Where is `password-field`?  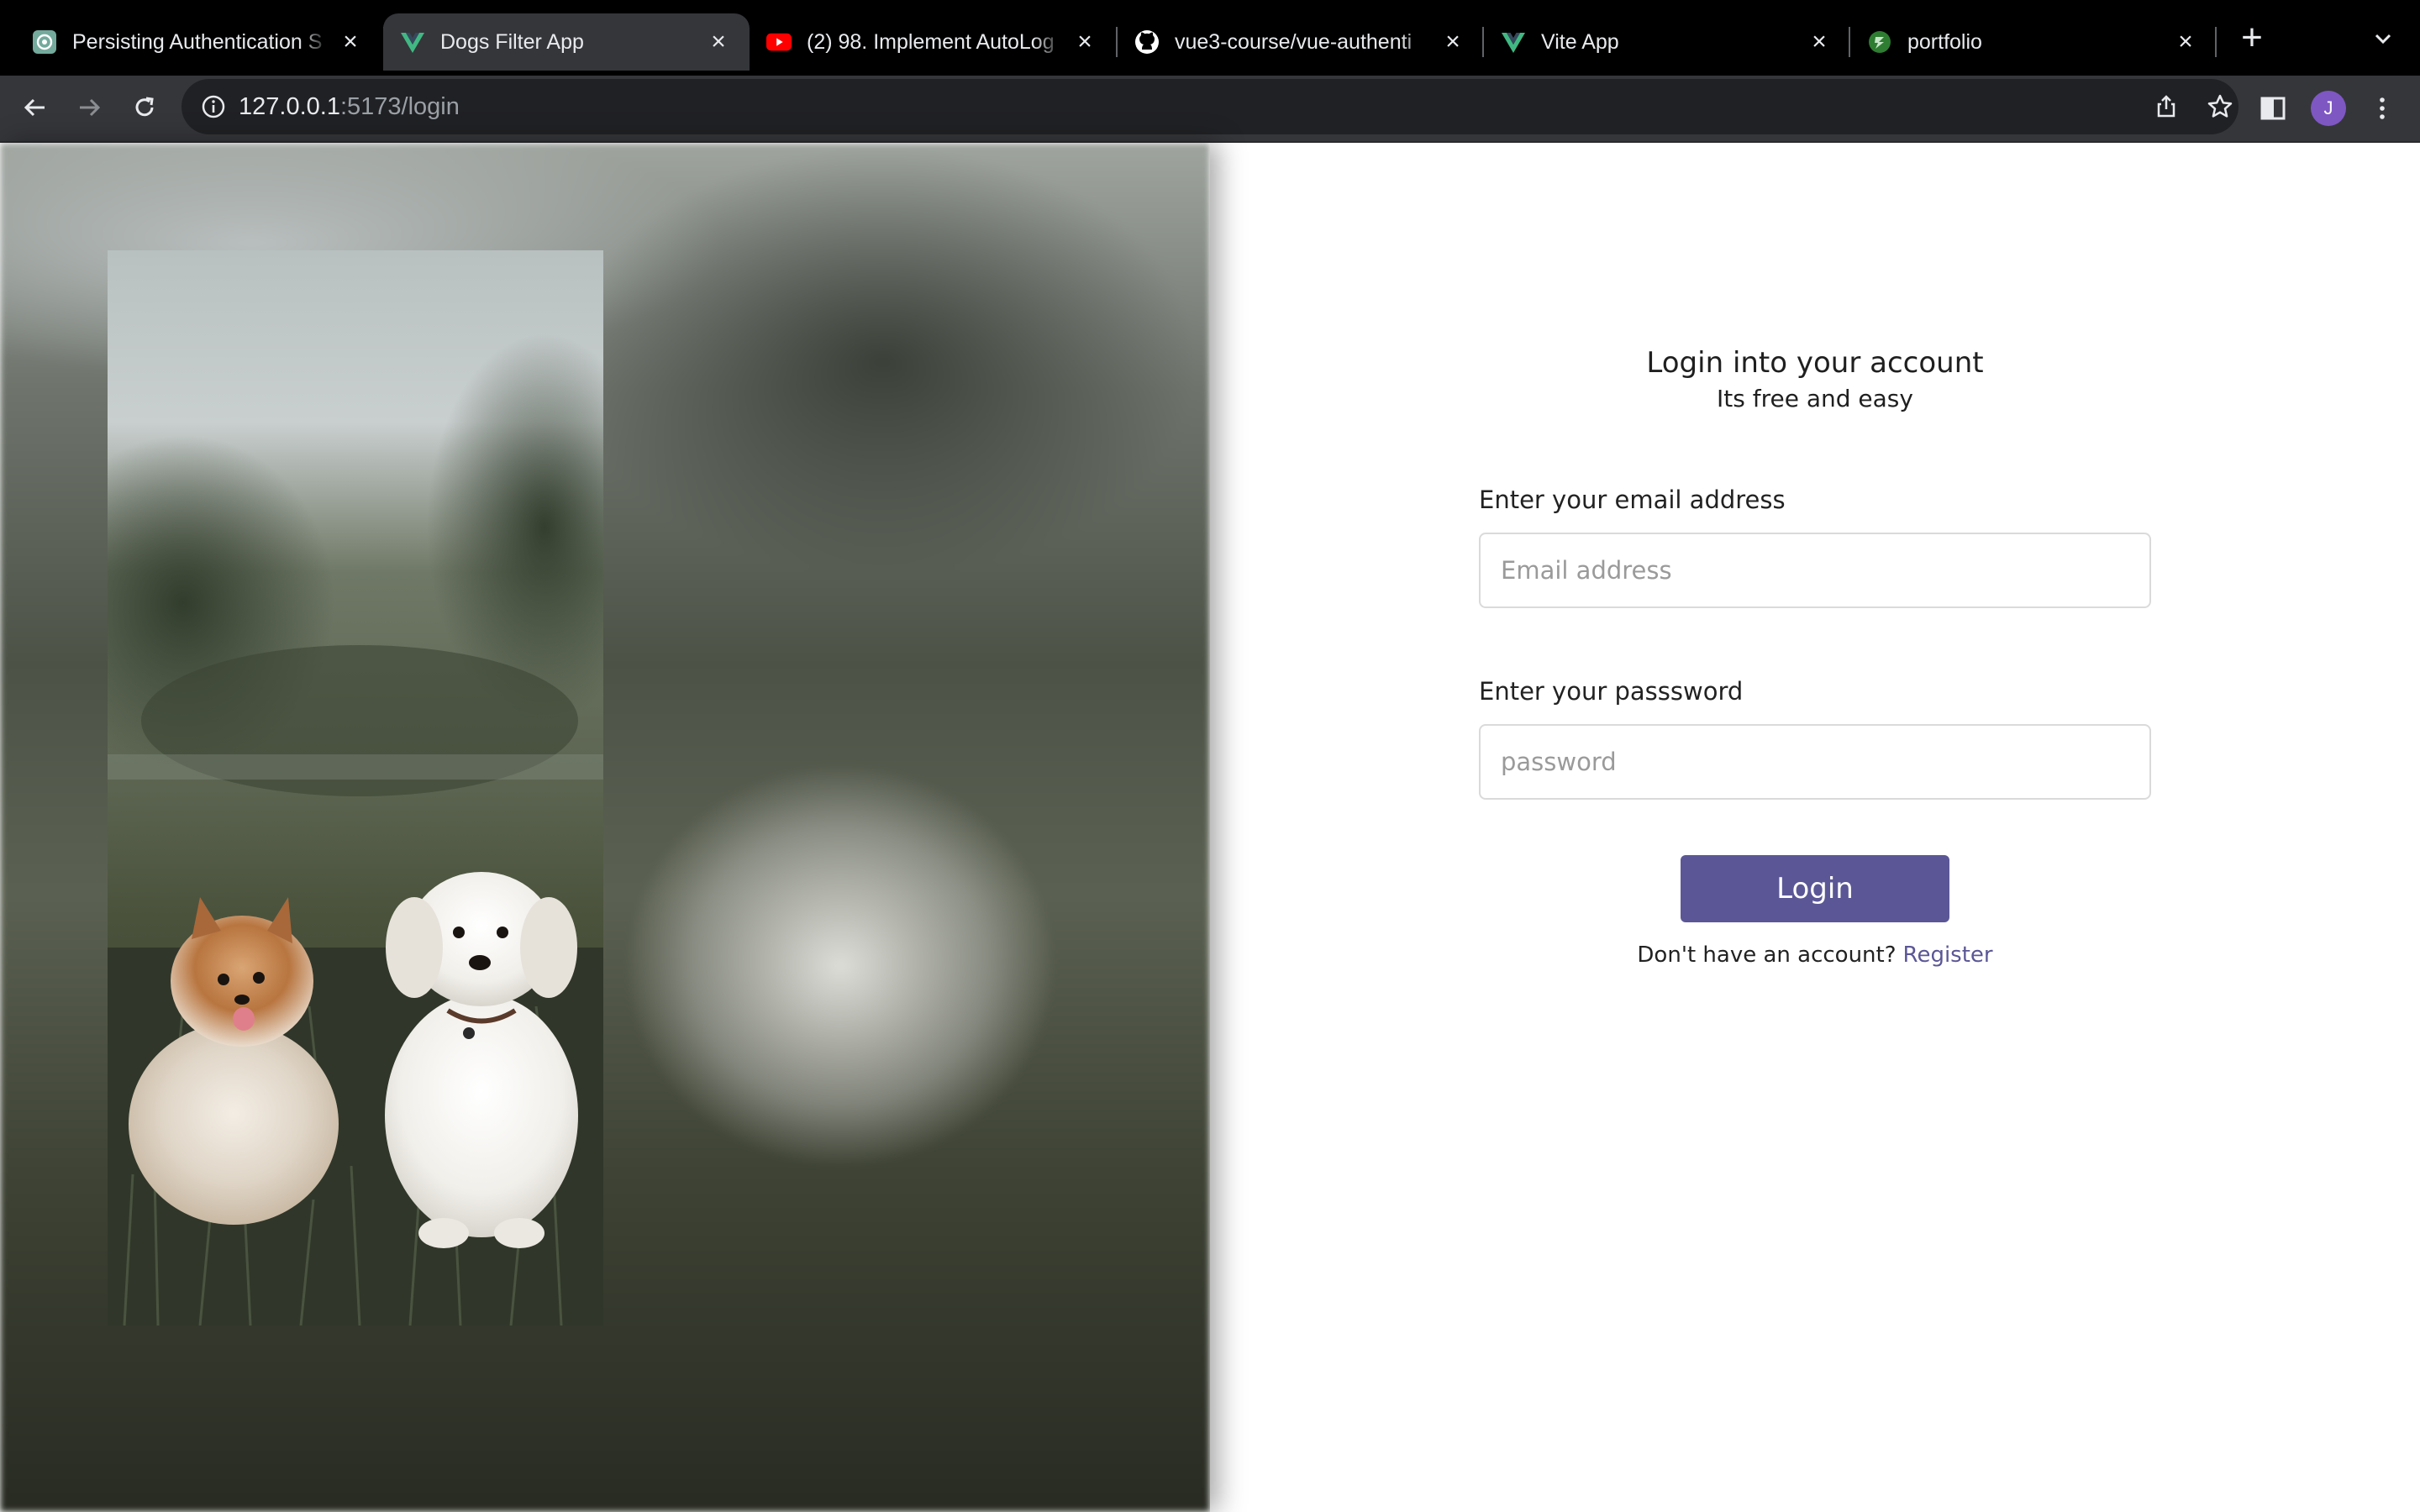 password-field is located at coordinates (1815, 762).